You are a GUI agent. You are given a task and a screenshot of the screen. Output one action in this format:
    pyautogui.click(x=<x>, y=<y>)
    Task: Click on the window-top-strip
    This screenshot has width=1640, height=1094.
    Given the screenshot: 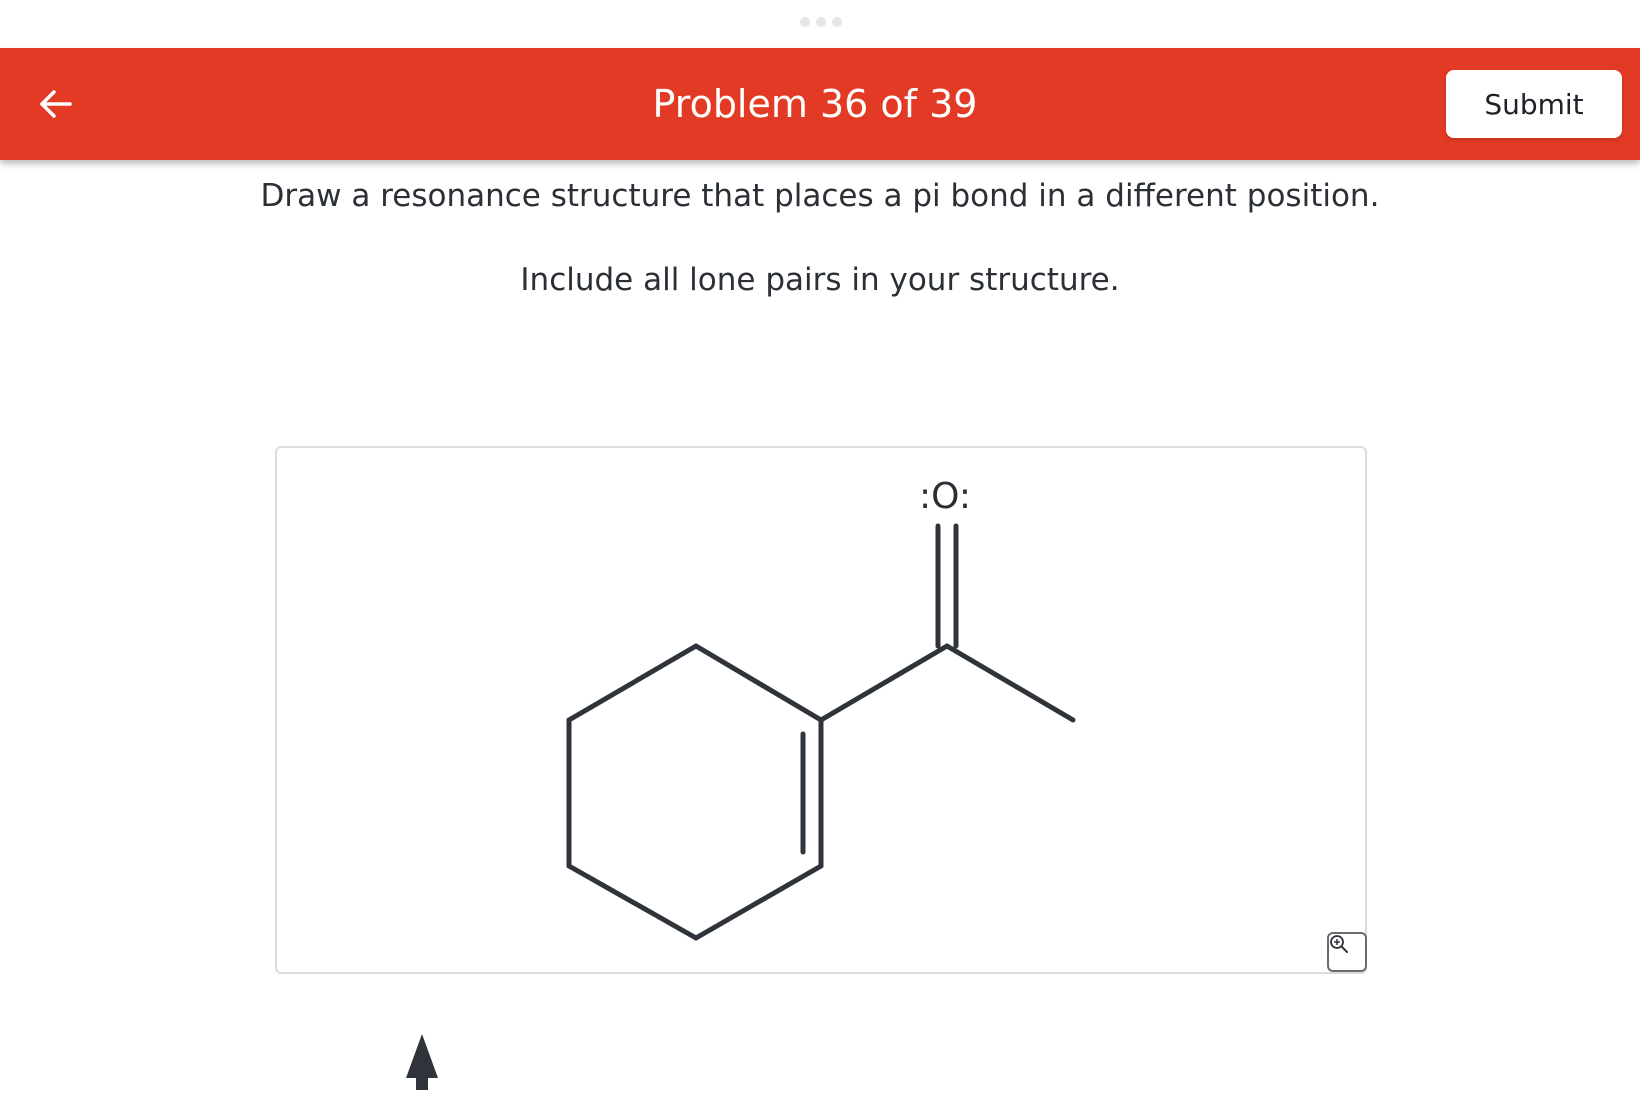 What is the action you would take?
    pyautogui.click(x=820, y=24)
    